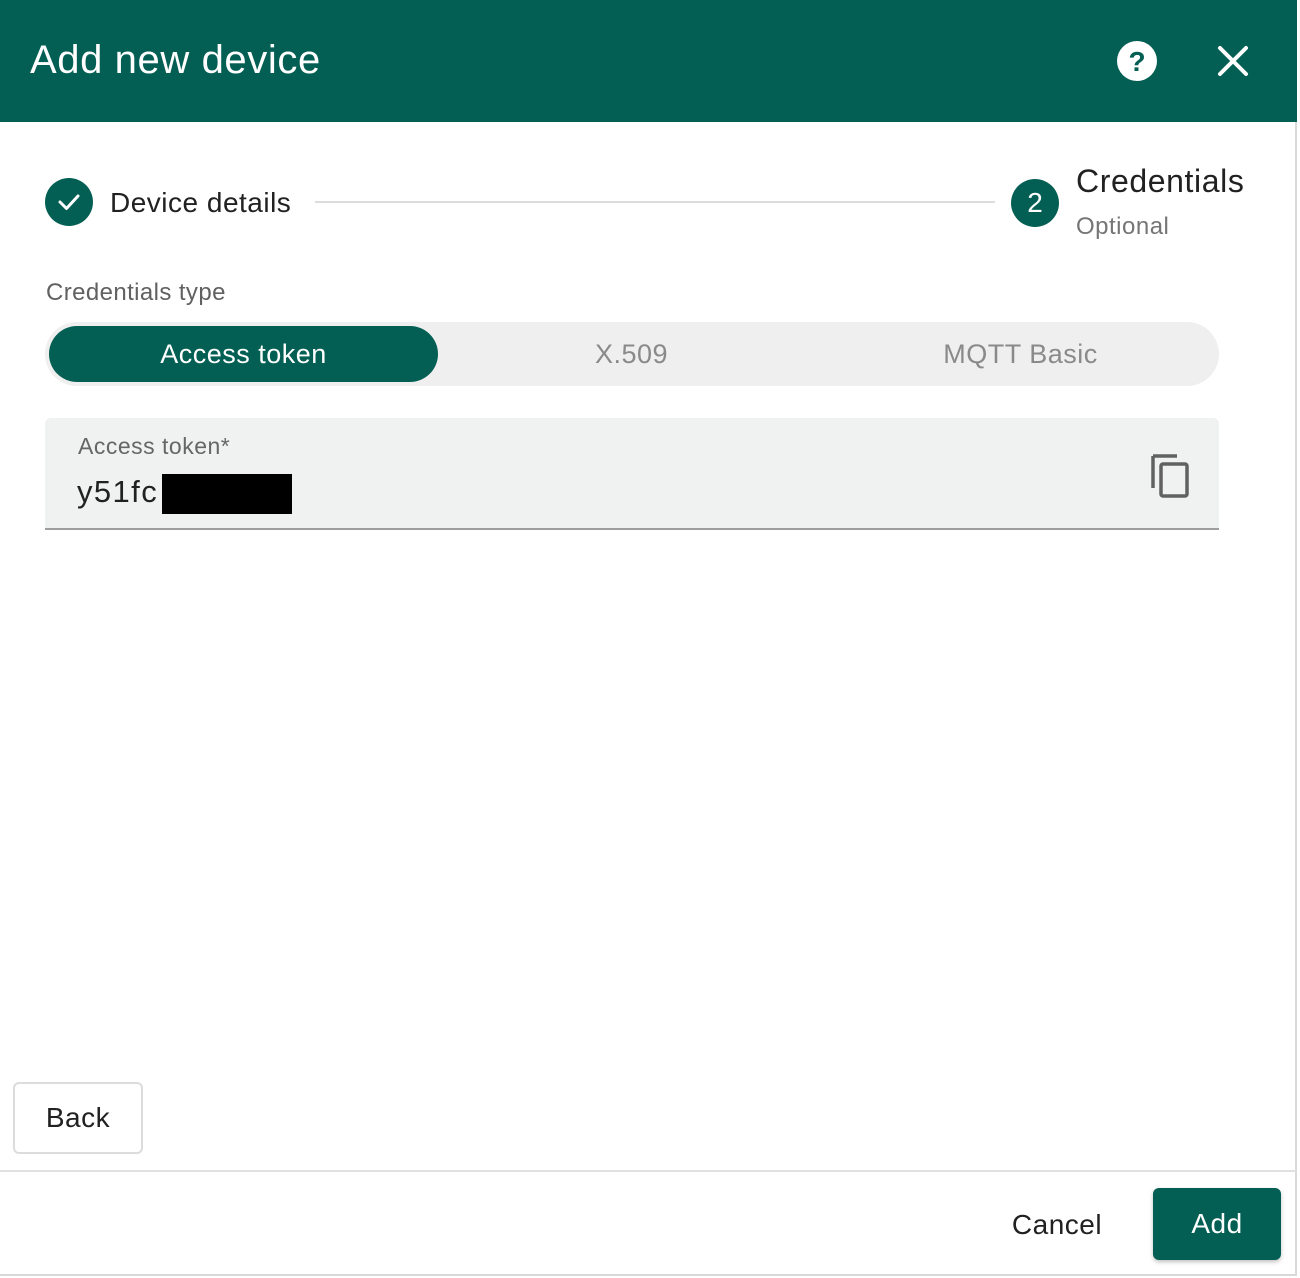  What do you see at coordinates (648, 61) in the screenshot?
I see `dialog-header: Add new device ?` at bounding box center [648, 61].